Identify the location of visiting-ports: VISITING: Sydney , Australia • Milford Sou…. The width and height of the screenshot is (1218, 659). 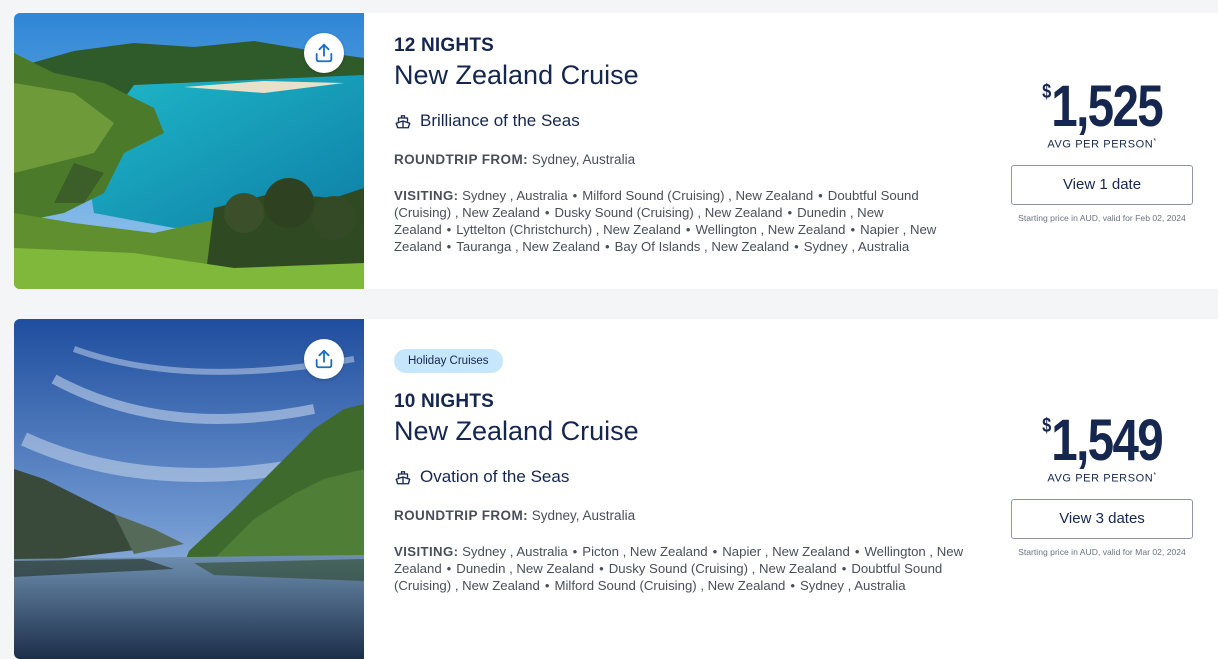
(681, 221).